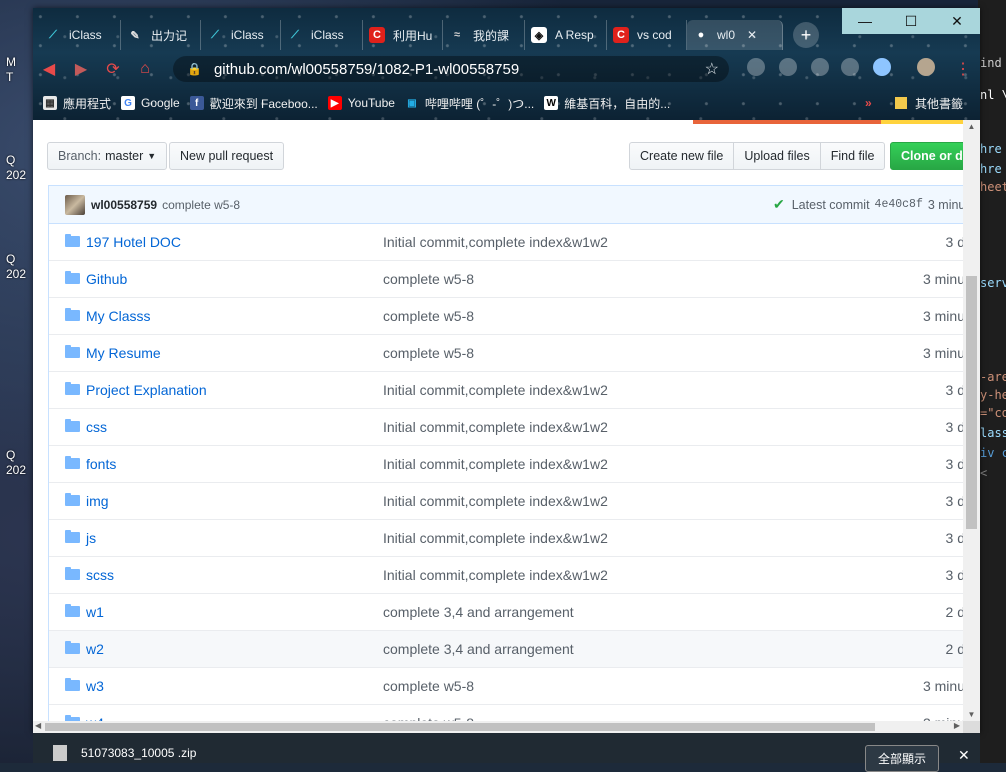 Image resolution: width=1006 pixels, height=772 pixels. I want to click on tab-1: ✎ 出力记, so click(161, 35).